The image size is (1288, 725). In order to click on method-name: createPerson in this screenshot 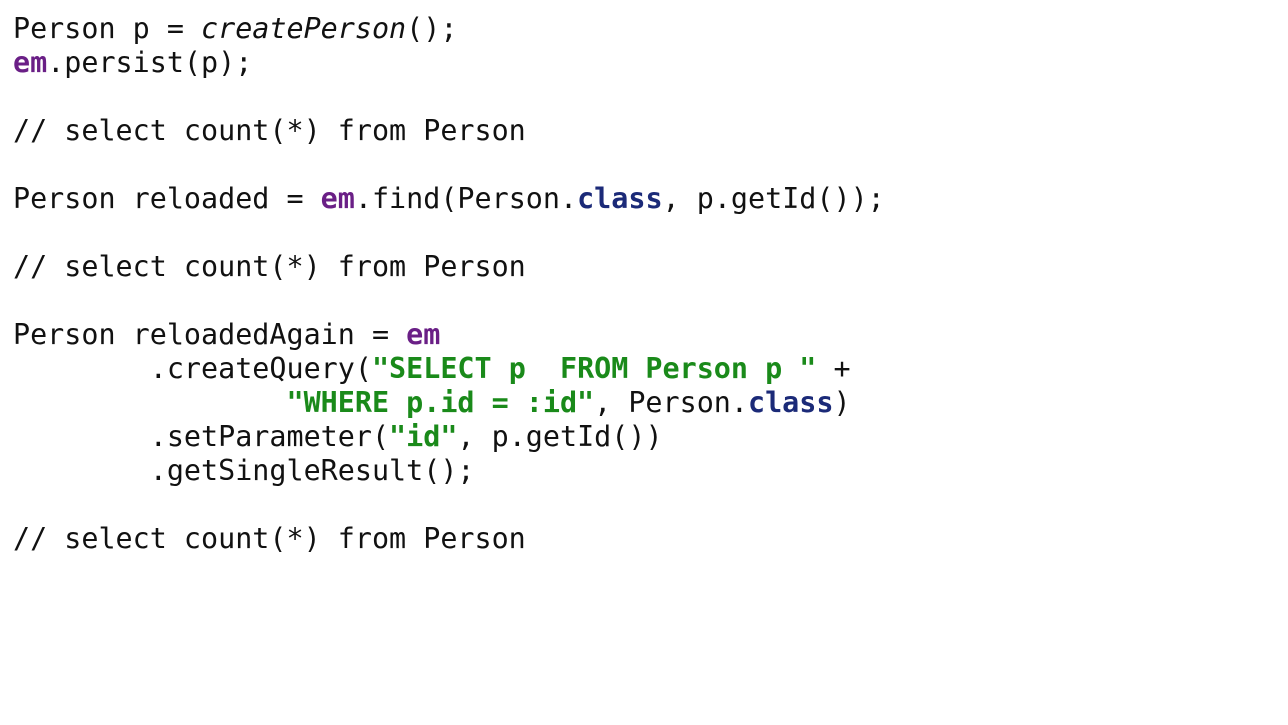, I will do `click(304, 28)`.